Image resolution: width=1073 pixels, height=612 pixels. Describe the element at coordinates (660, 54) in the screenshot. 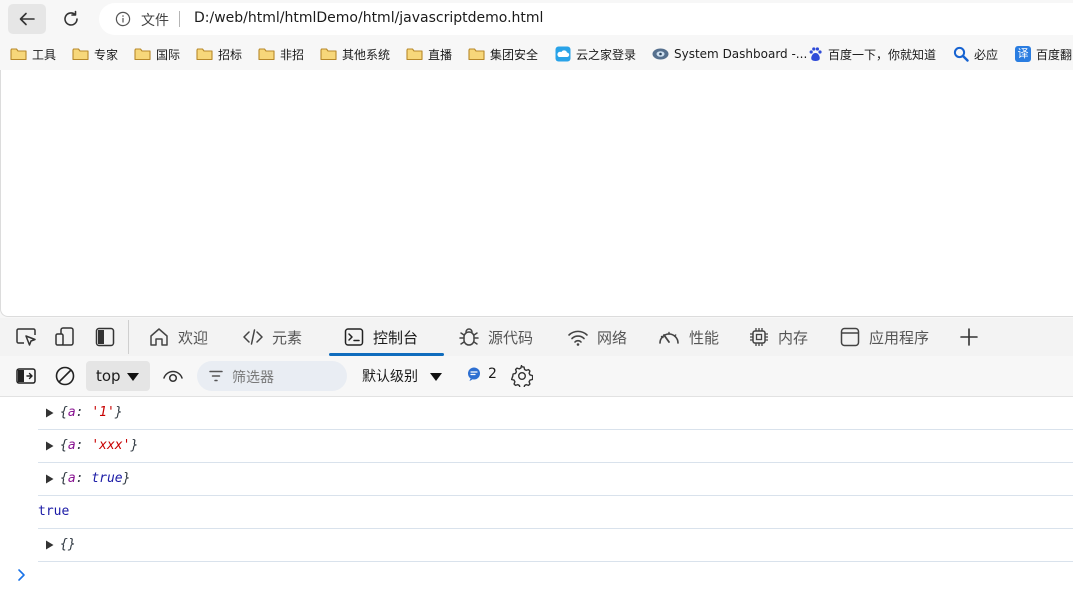

I see `dashboard-icon` at that location.